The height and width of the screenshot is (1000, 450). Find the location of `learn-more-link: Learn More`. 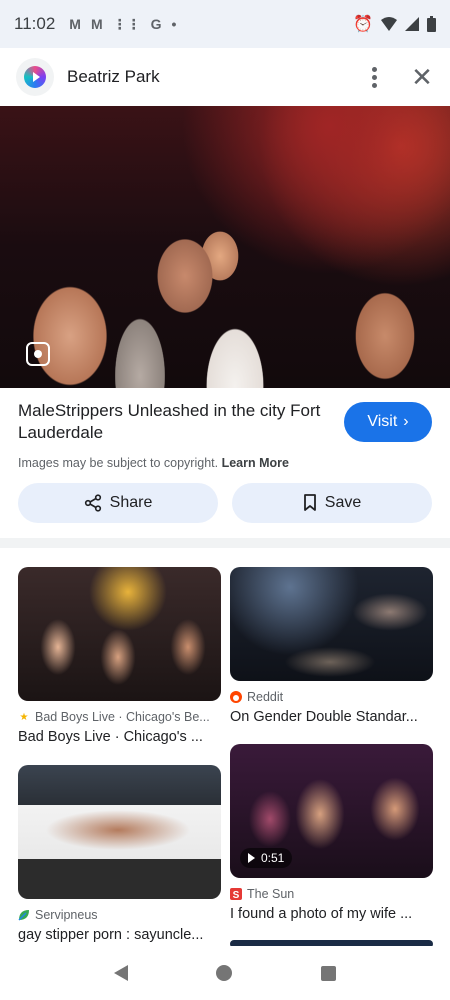

learn-more-link: Learn More is located at coordinates (255, 463).